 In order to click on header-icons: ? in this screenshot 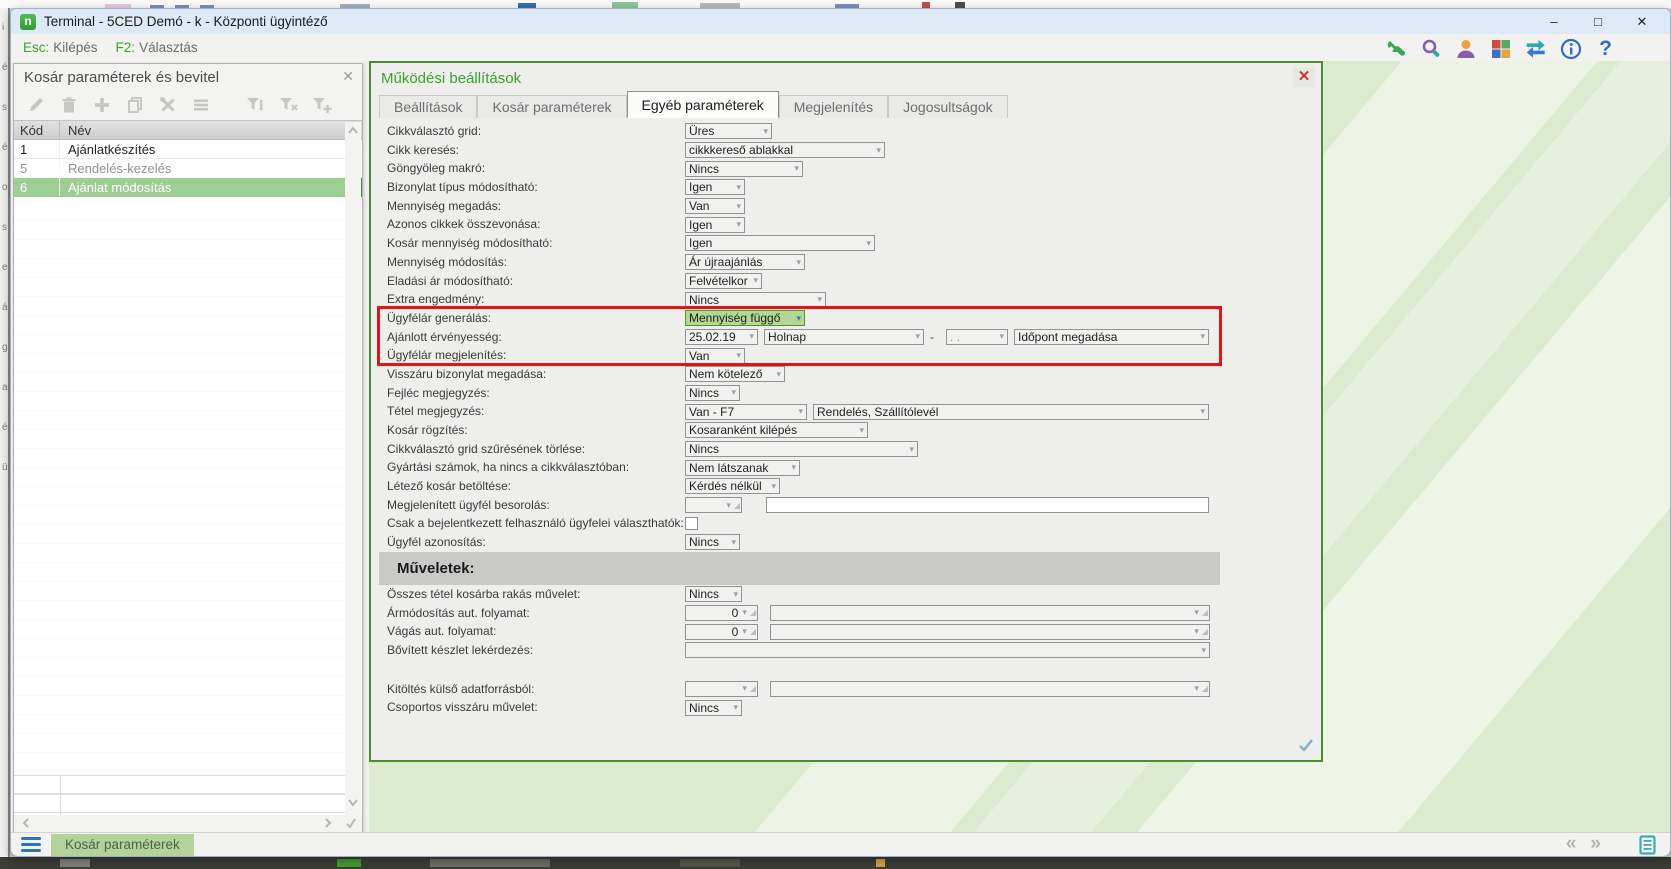, I will do `click(1500, 48)`.